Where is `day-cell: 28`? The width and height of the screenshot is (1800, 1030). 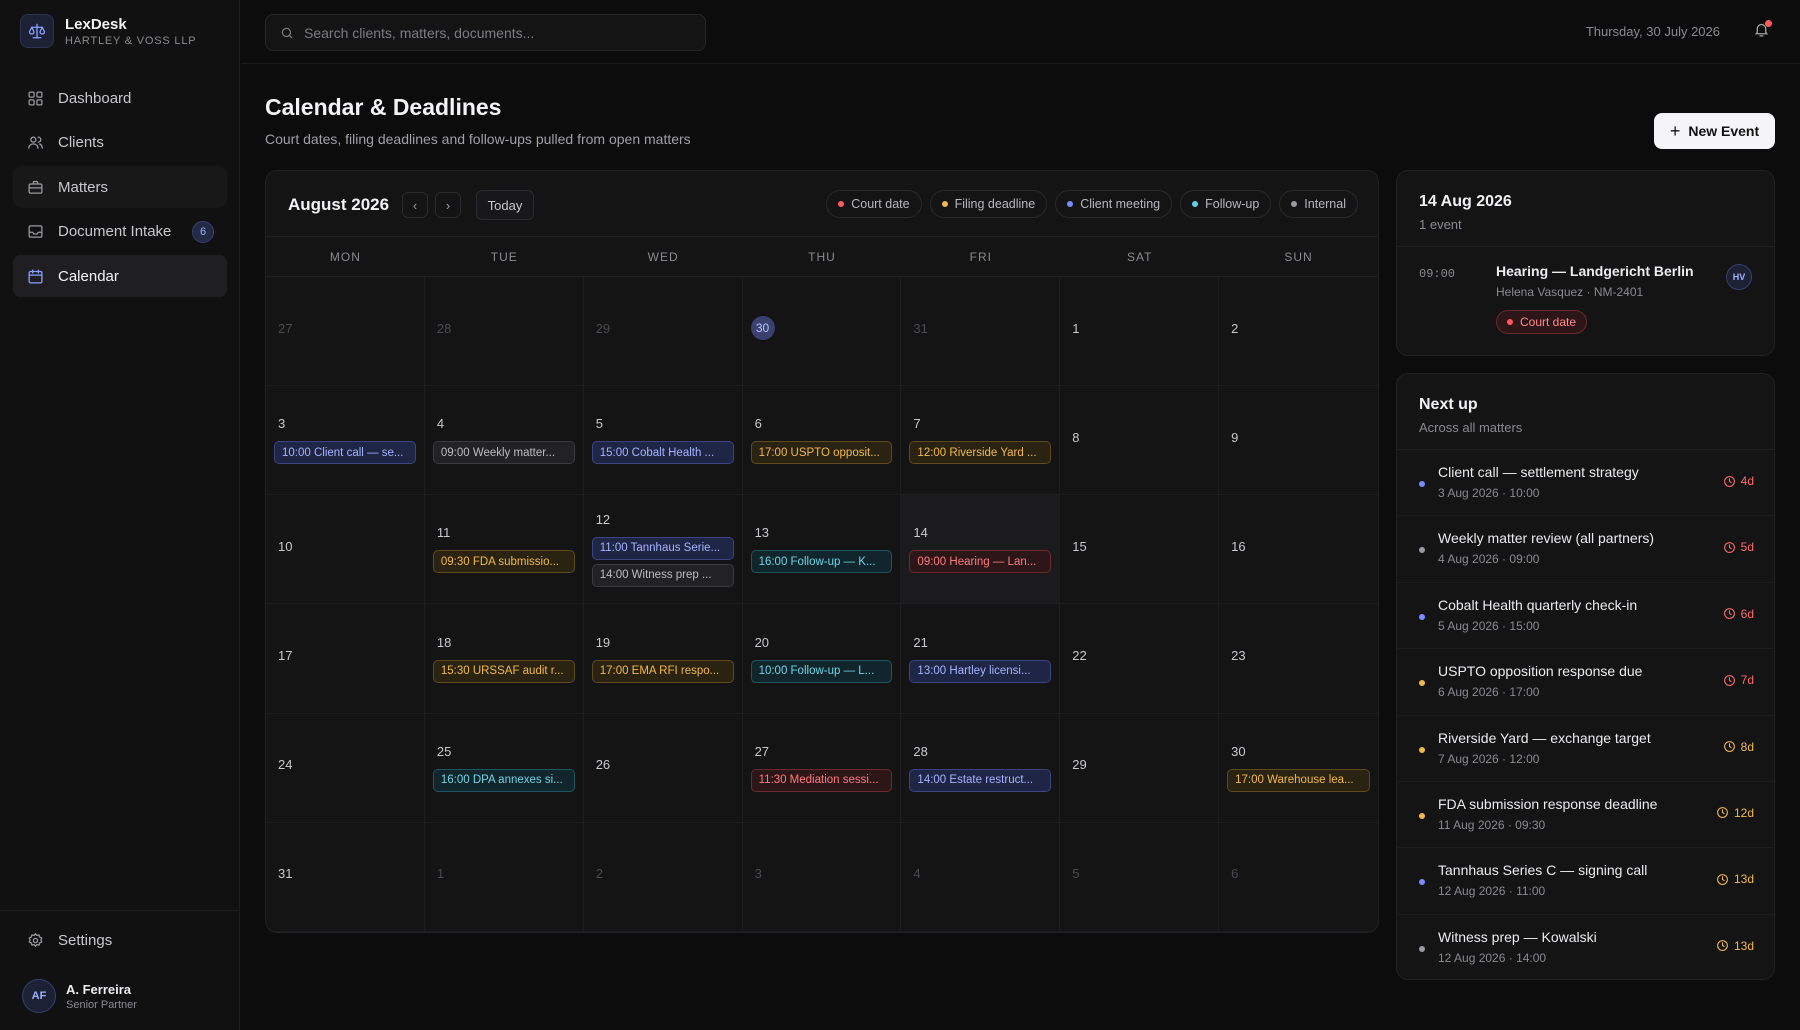 day-cell: 28 is located at coordinates (504, 332).